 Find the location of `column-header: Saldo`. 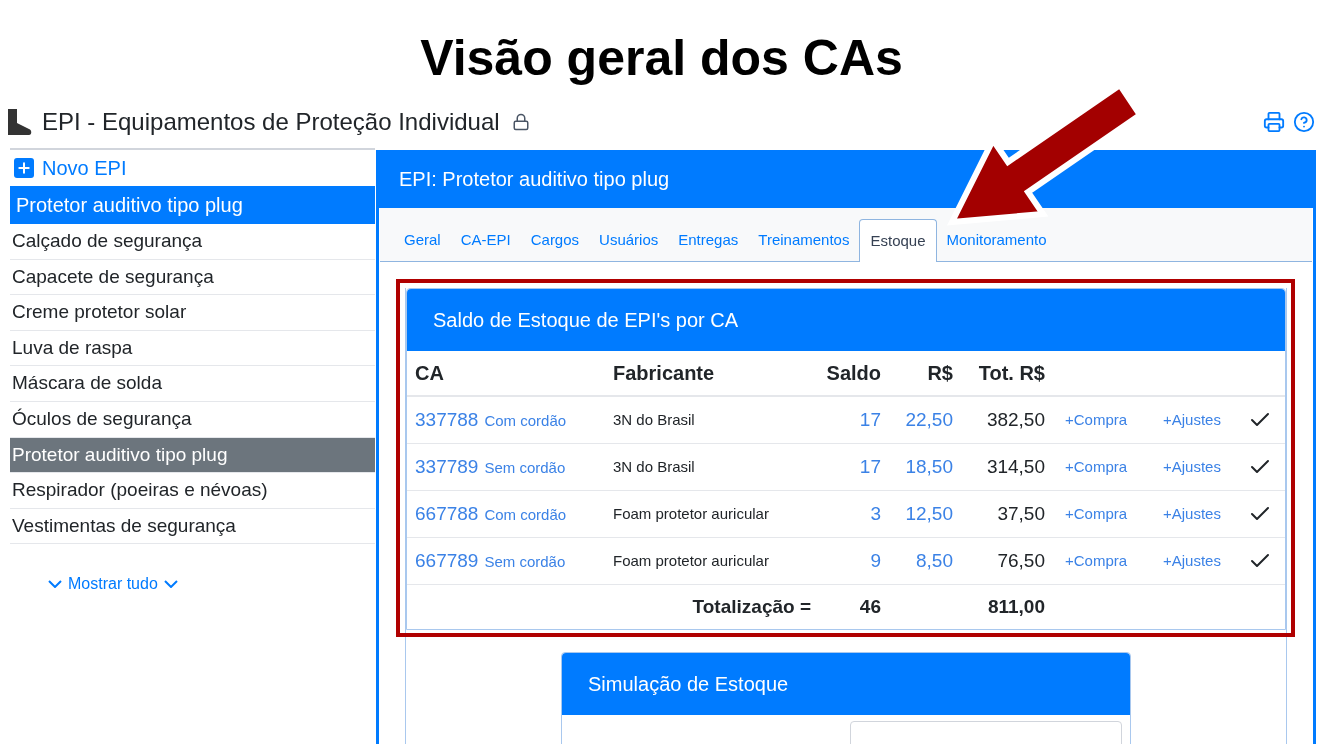

column-header: Saldo is located at coordinates (853, 373).